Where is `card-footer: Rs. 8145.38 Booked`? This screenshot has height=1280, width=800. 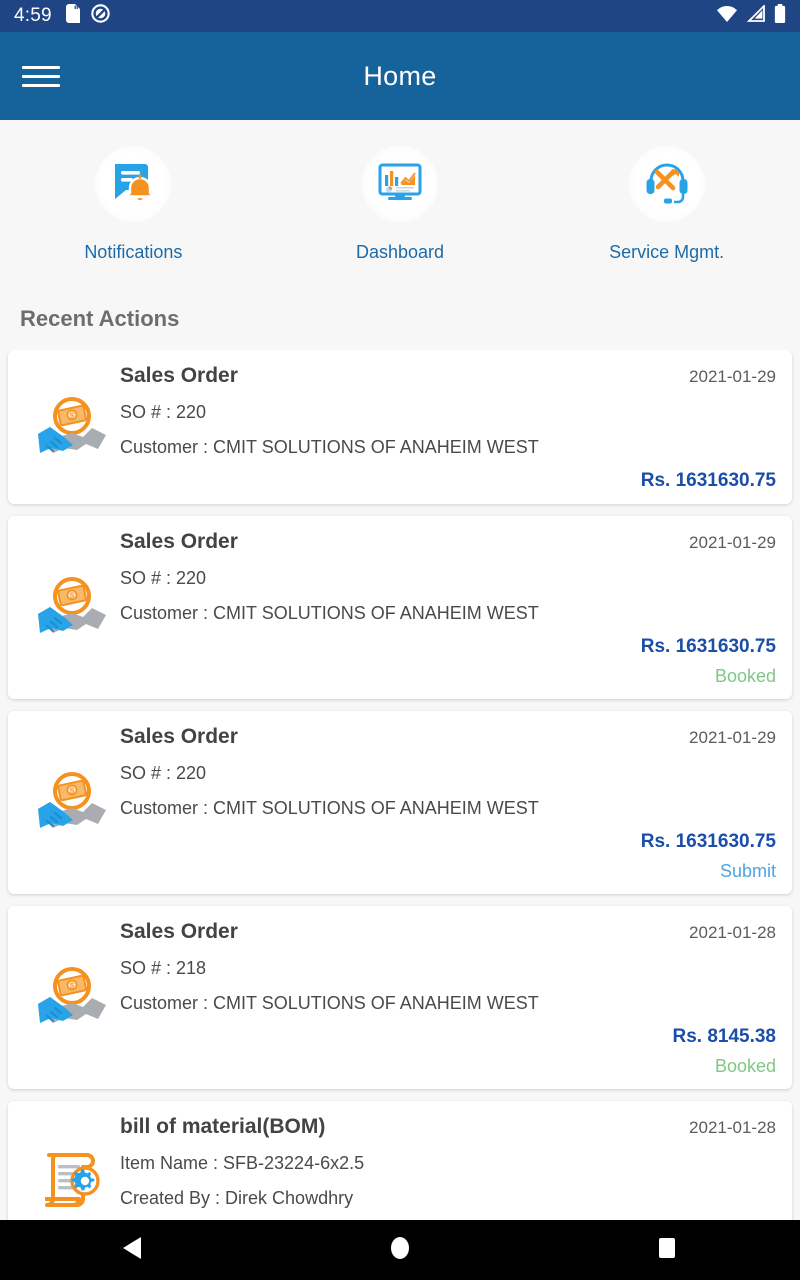 card-footer: Rs. 8145.38 Booked is located at coordinates (448, 1045).